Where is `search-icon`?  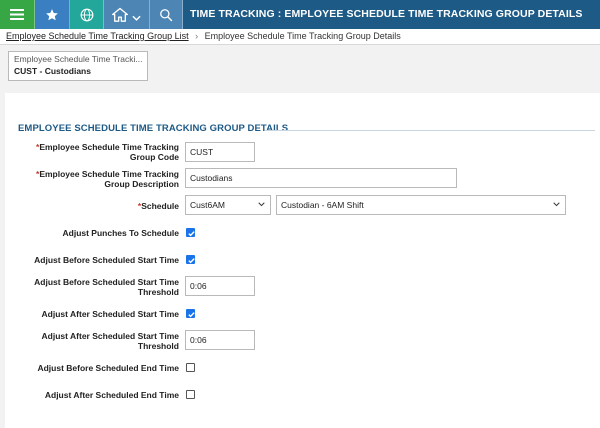
search-icon is located at coordinates (166, 14).